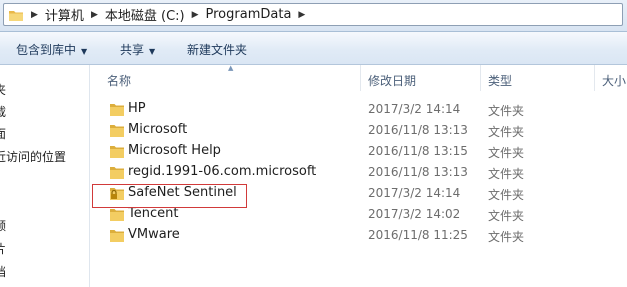 This screenshot has height=287, width=627. Describe the element at coordinates (3, 248) in the screenshot. I see `nav-item: 片` at that location.